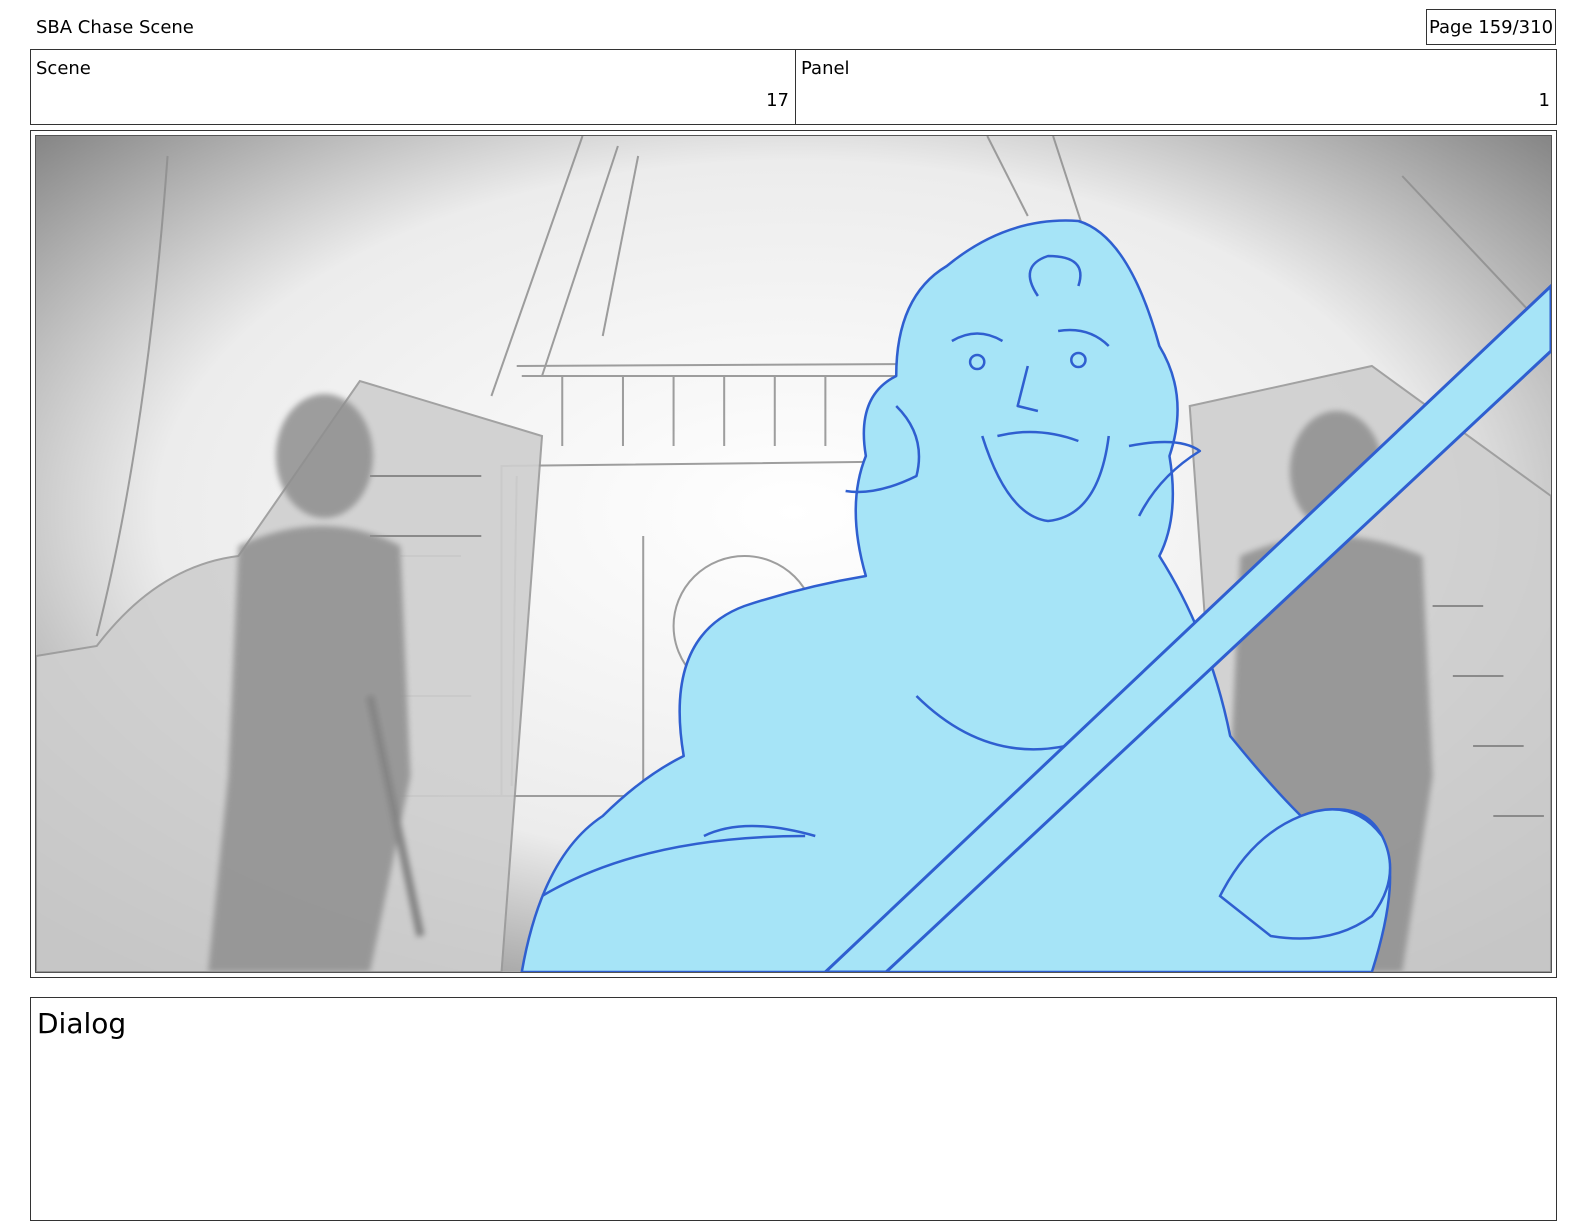 This screenshot has height=1224, width=1584. I want to click on panel-label: Panel, so click(825, 68).